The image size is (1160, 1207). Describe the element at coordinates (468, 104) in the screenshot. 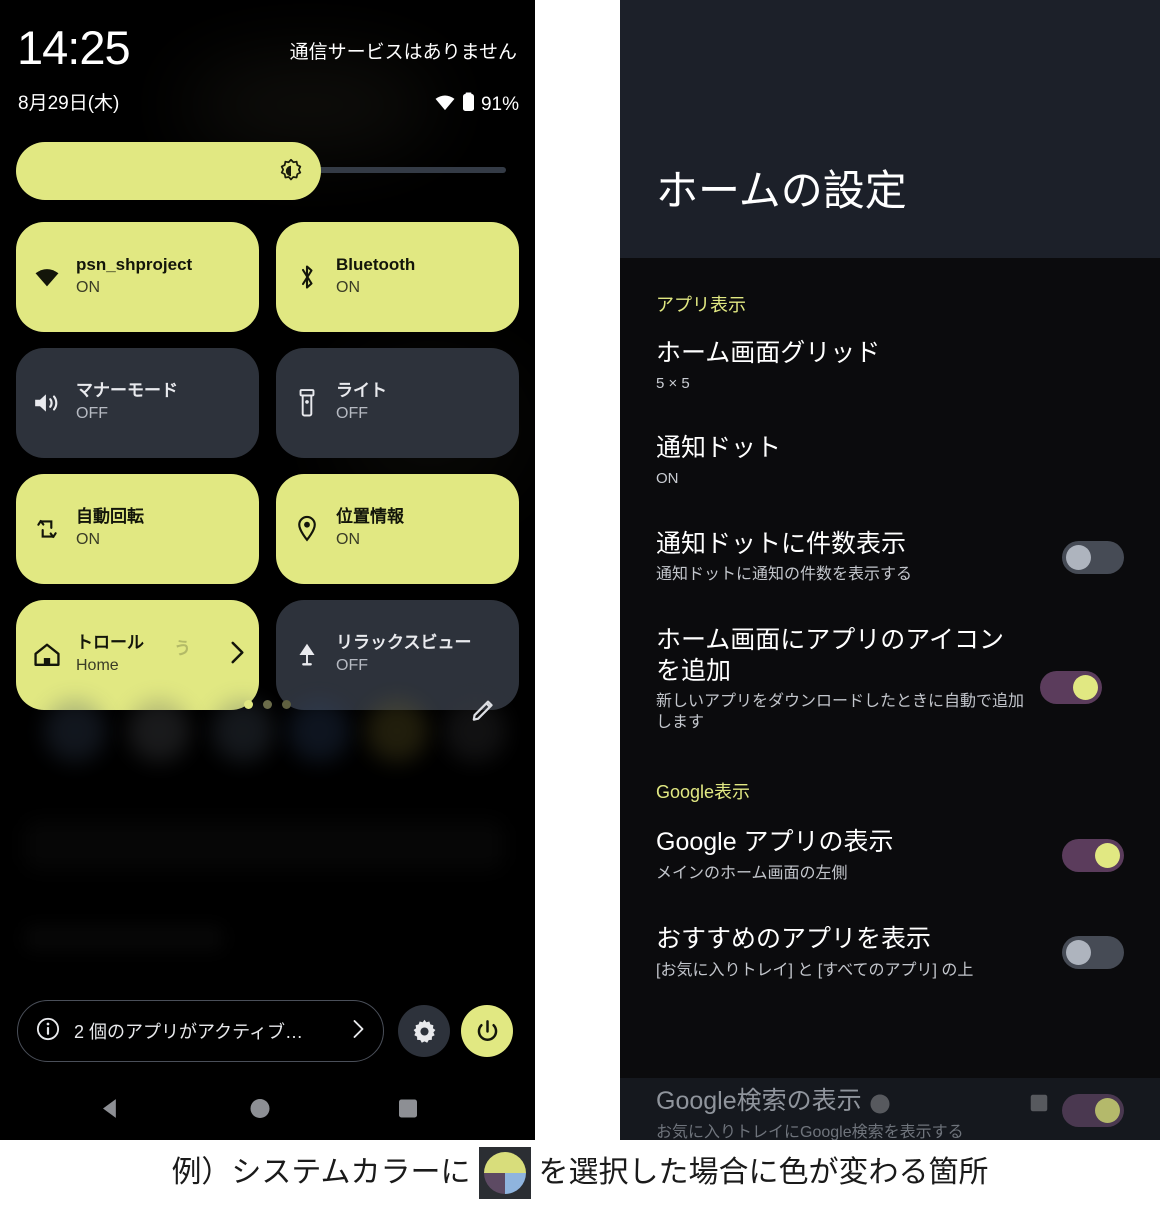

I see `battery-icon` at that location.